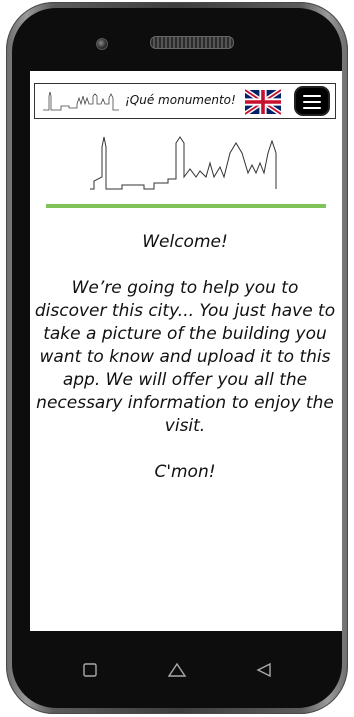  Describe the element at coordinates (192, 42) in the screenshot. I see `earpiece-speaker` at that location.